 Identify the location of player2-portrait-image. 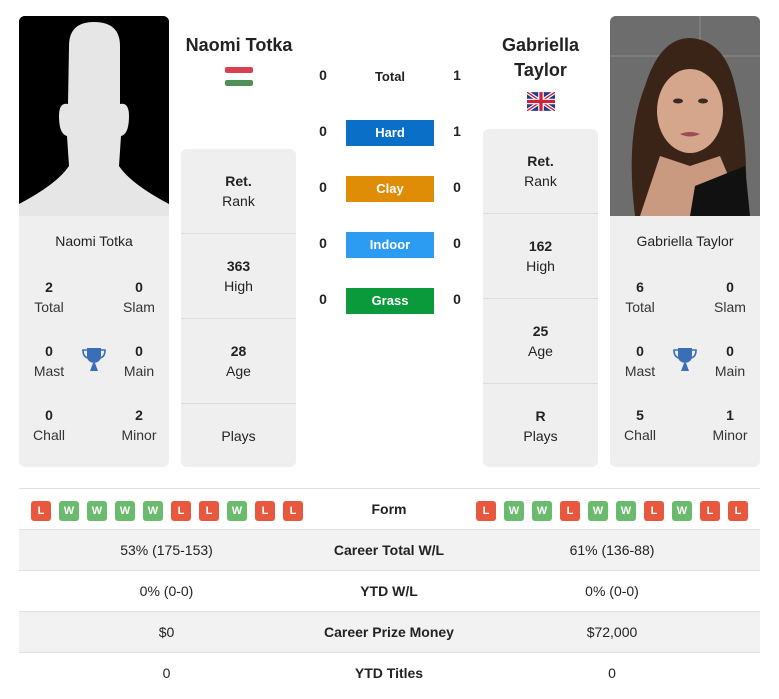
(685, 116).